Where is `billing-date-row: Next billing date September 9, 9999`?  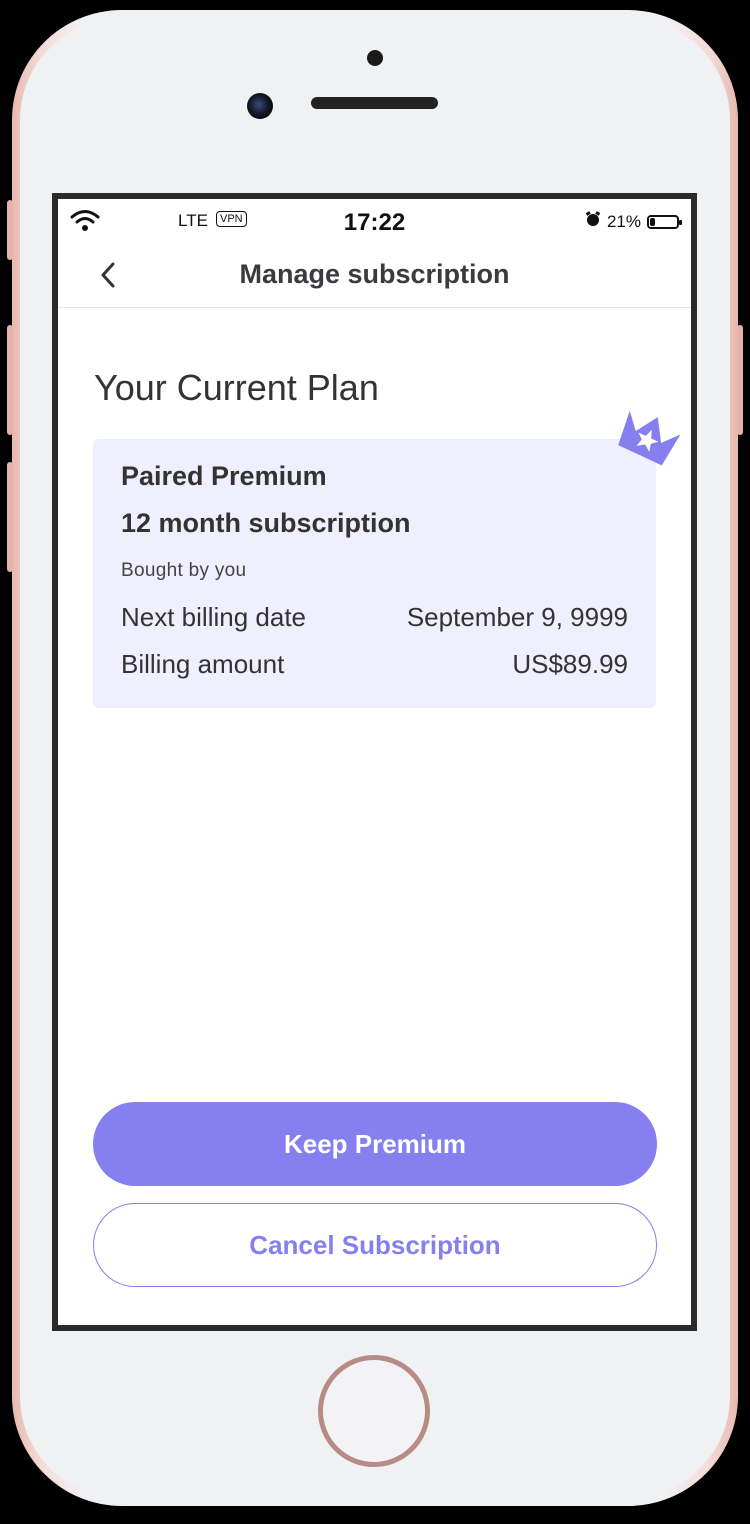 billing-date-row: Next billing date September 9, 9999 is located at coordinates (374, 617).